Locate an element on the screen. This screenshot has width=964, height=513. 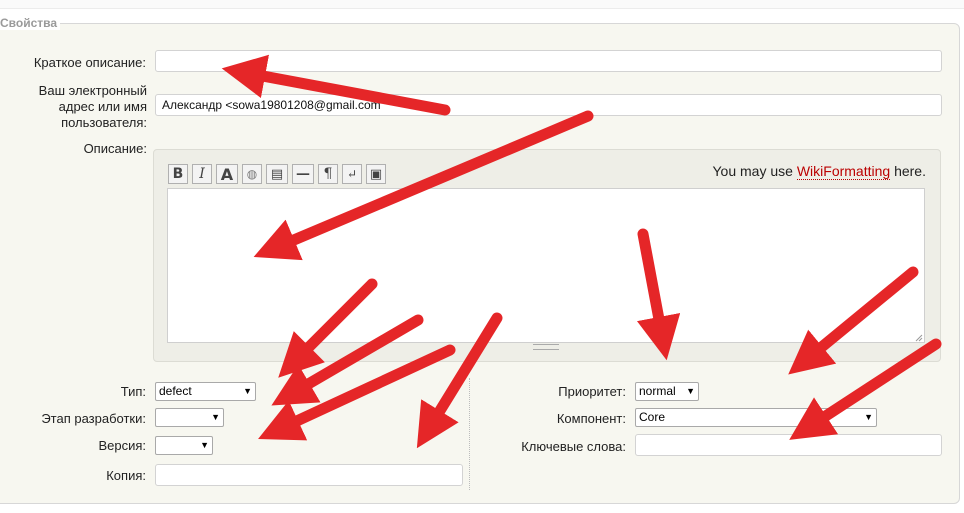
keywords-input is located at coordinates (788, 445).